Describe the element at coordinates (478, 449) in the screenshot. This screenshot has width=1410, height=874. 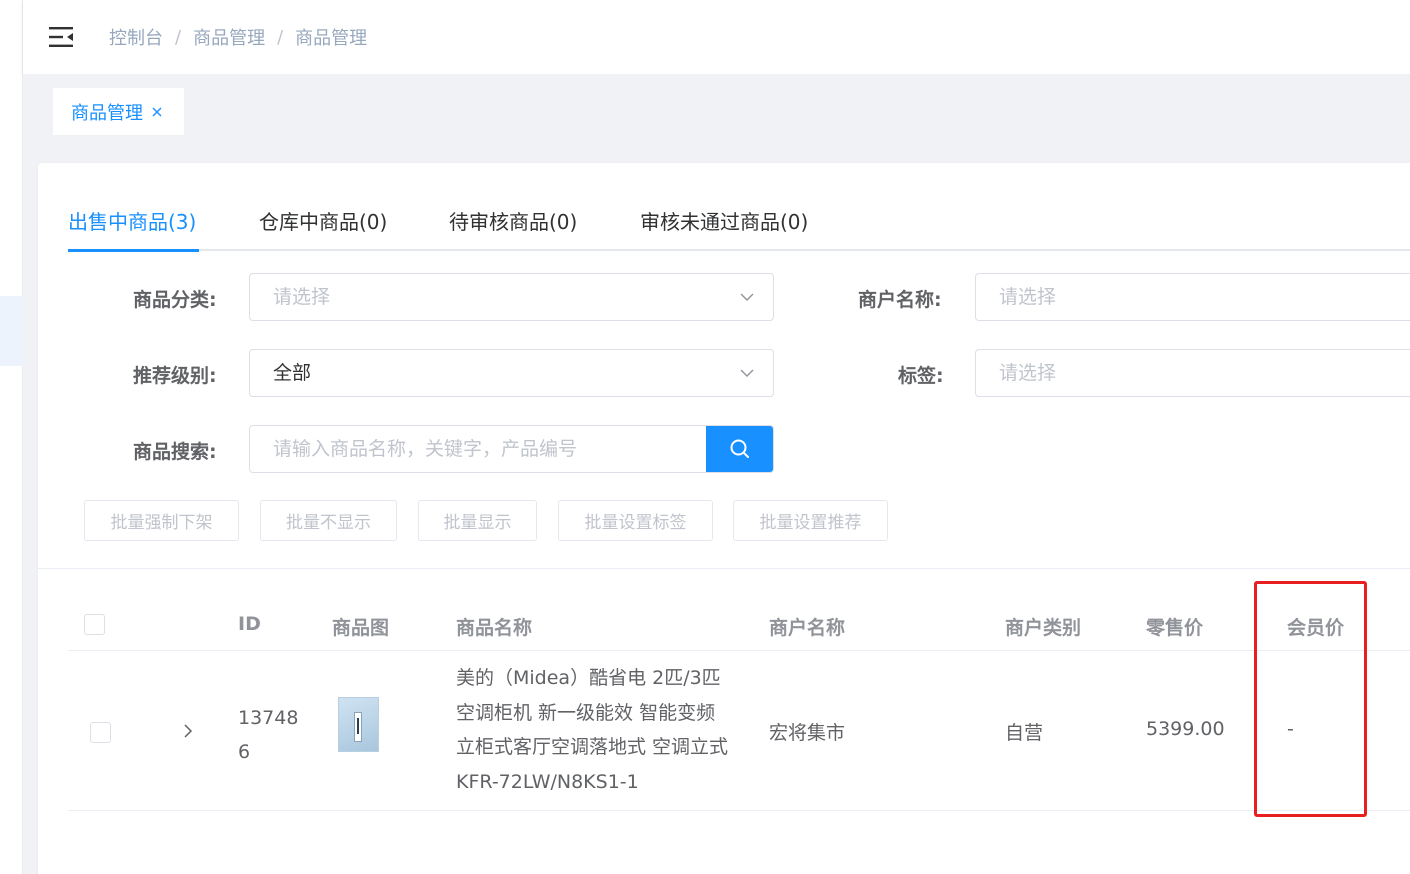
I see `search-input` at that location.